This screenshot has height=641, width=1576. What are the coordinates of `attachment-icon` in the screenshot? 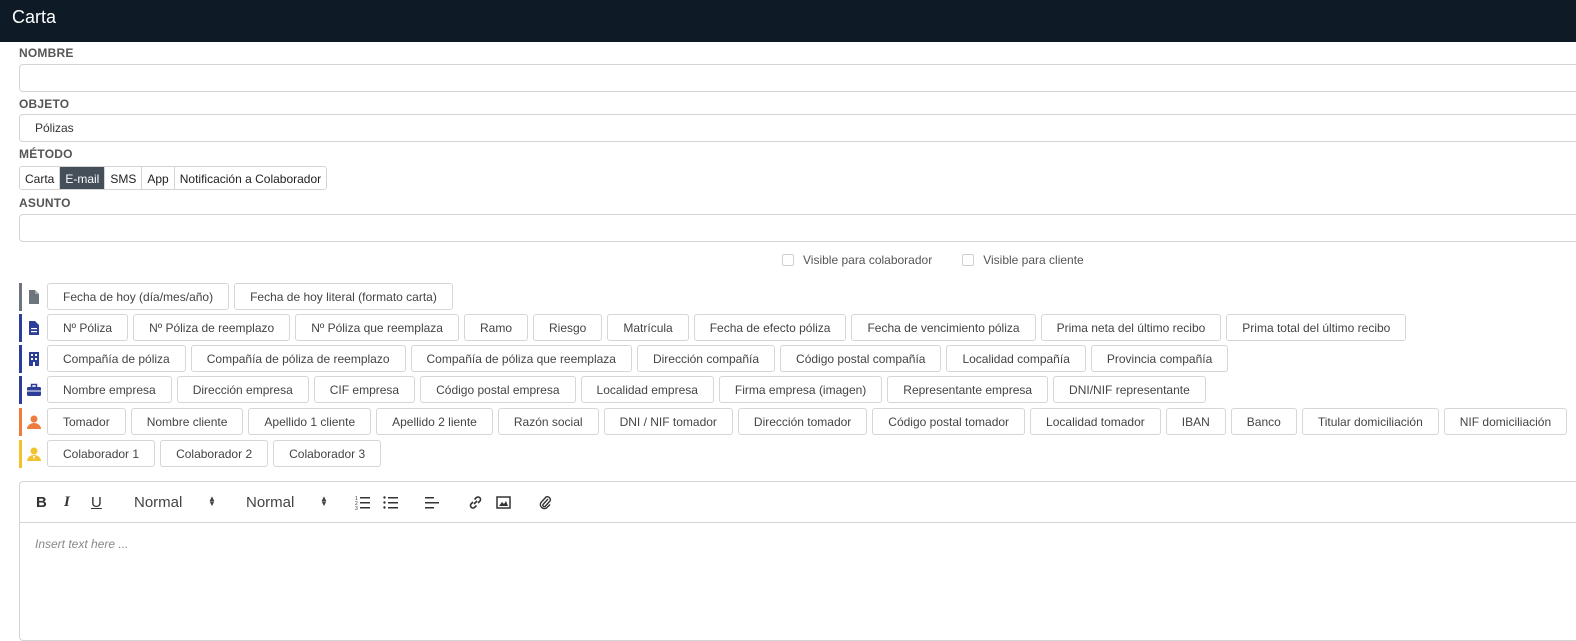 It's located at (545, 502).